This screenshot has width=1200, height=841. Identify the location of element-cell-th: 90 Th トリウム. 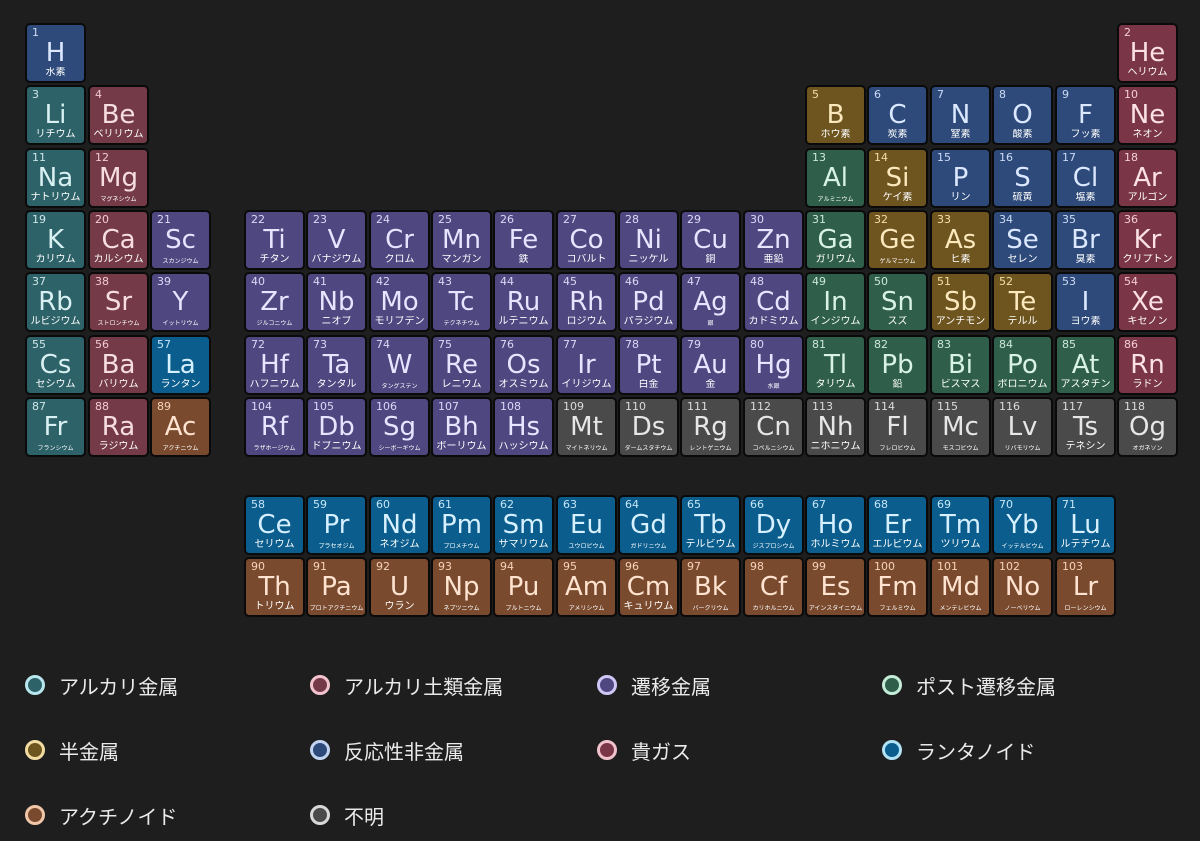
(274, 587).